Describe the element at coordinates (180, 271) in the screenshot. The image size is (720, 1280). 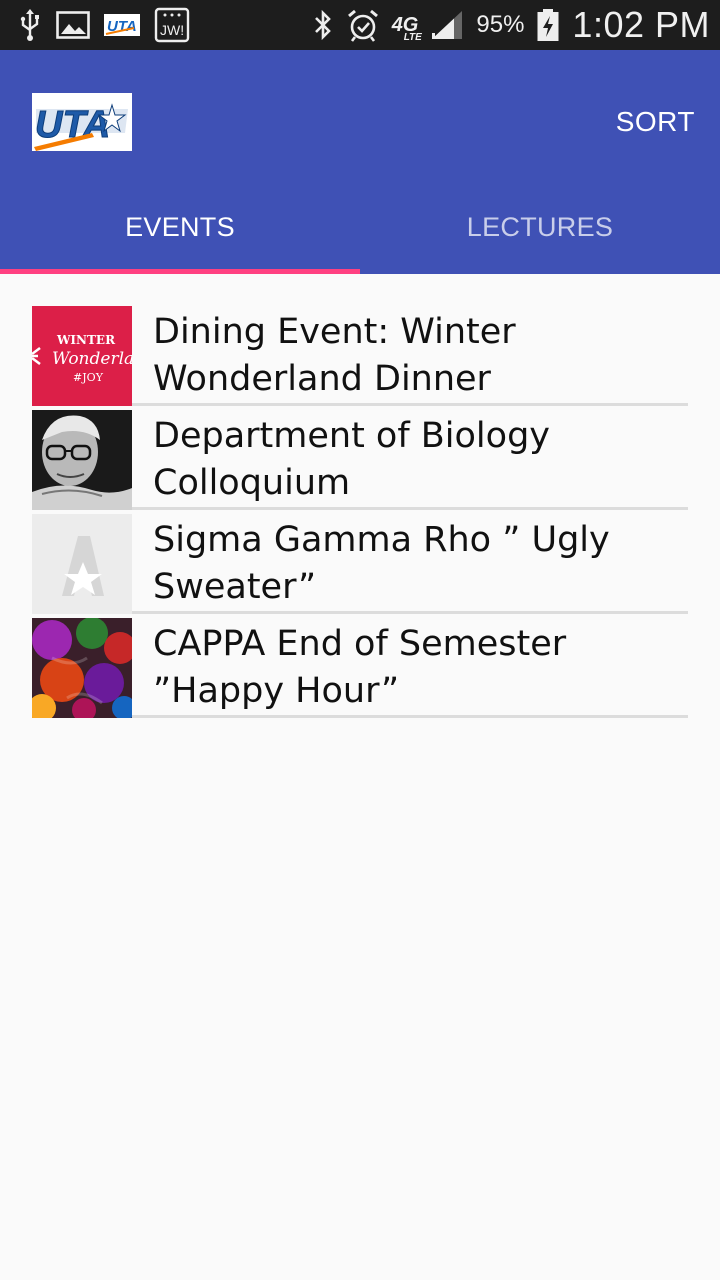
I see `tab-indicator` at that location.